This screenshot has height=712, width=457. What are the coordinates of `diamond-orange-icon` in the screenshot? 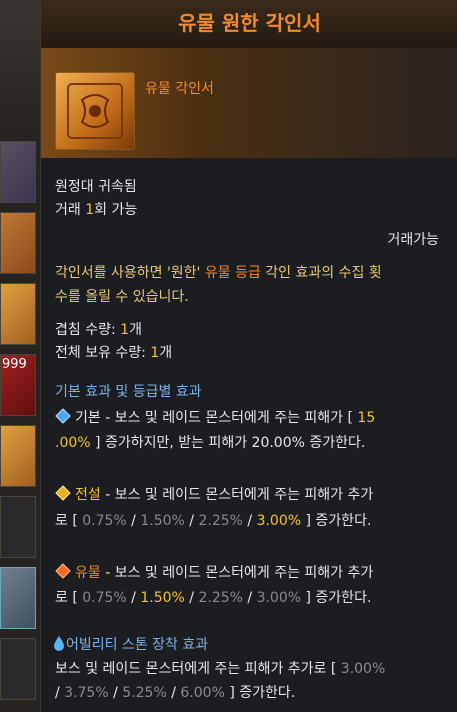 It's located at (63, 571).